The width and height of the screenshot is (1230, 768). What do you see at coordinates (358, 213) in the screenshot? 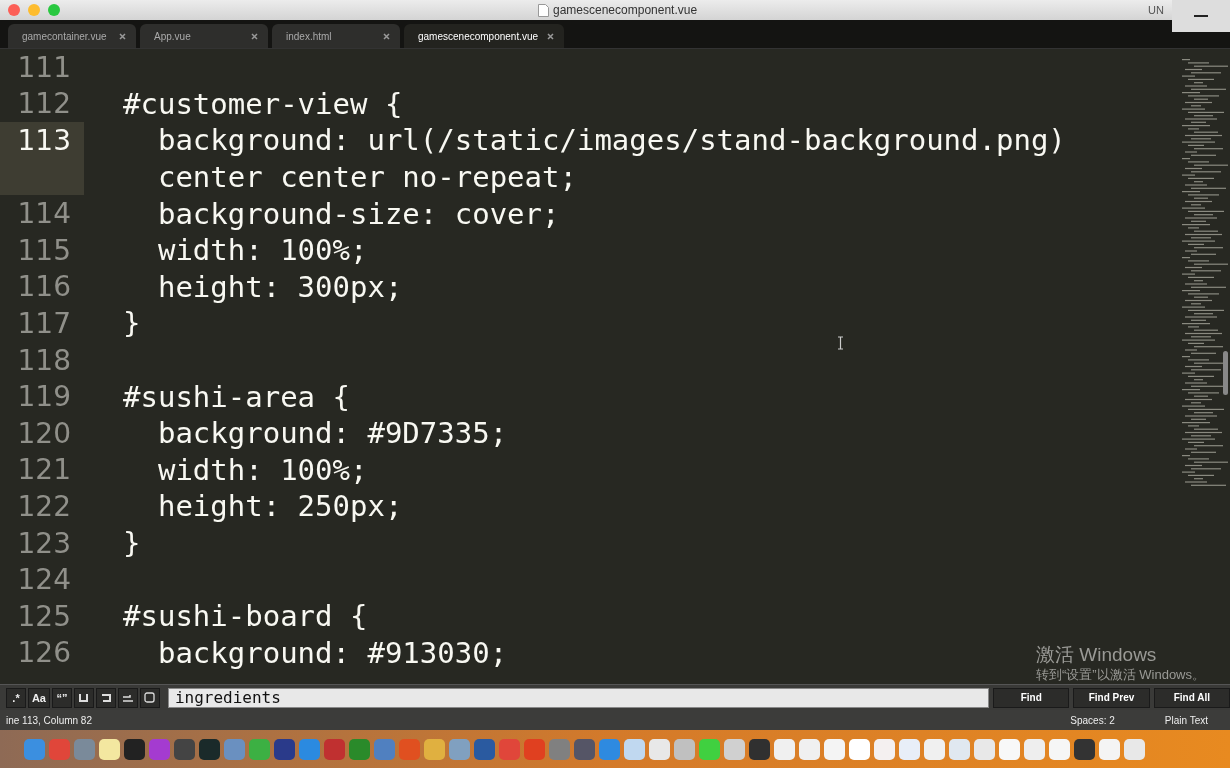
I see `code-line: background-size: cover;` at bounding box center [358, 213].